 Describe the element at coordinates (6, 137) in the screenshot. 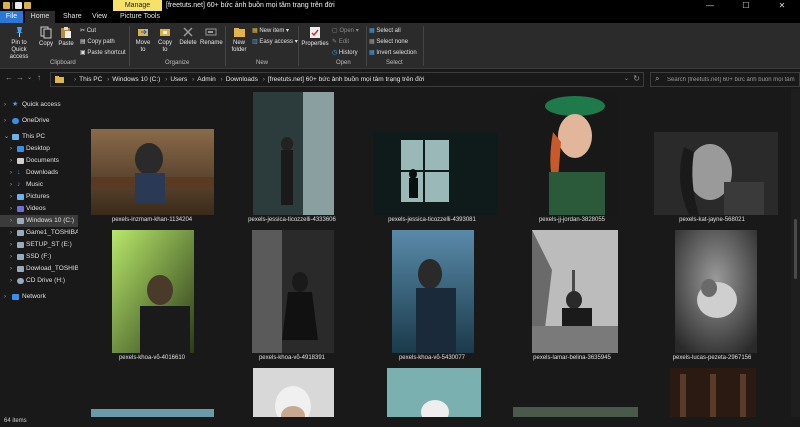

I see `chevron-down-icon: ⌄` at that location.